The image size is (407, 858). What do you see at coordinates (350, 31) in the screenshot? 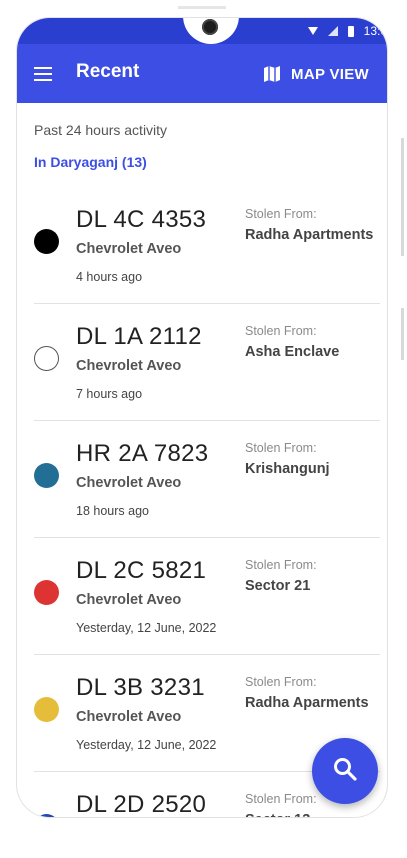
I see `battery-icon` at bounding box center [350, 31].